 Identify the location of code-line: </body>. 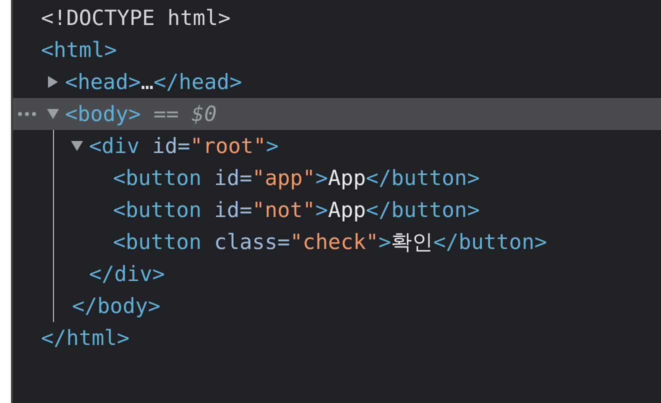
(116, 306).